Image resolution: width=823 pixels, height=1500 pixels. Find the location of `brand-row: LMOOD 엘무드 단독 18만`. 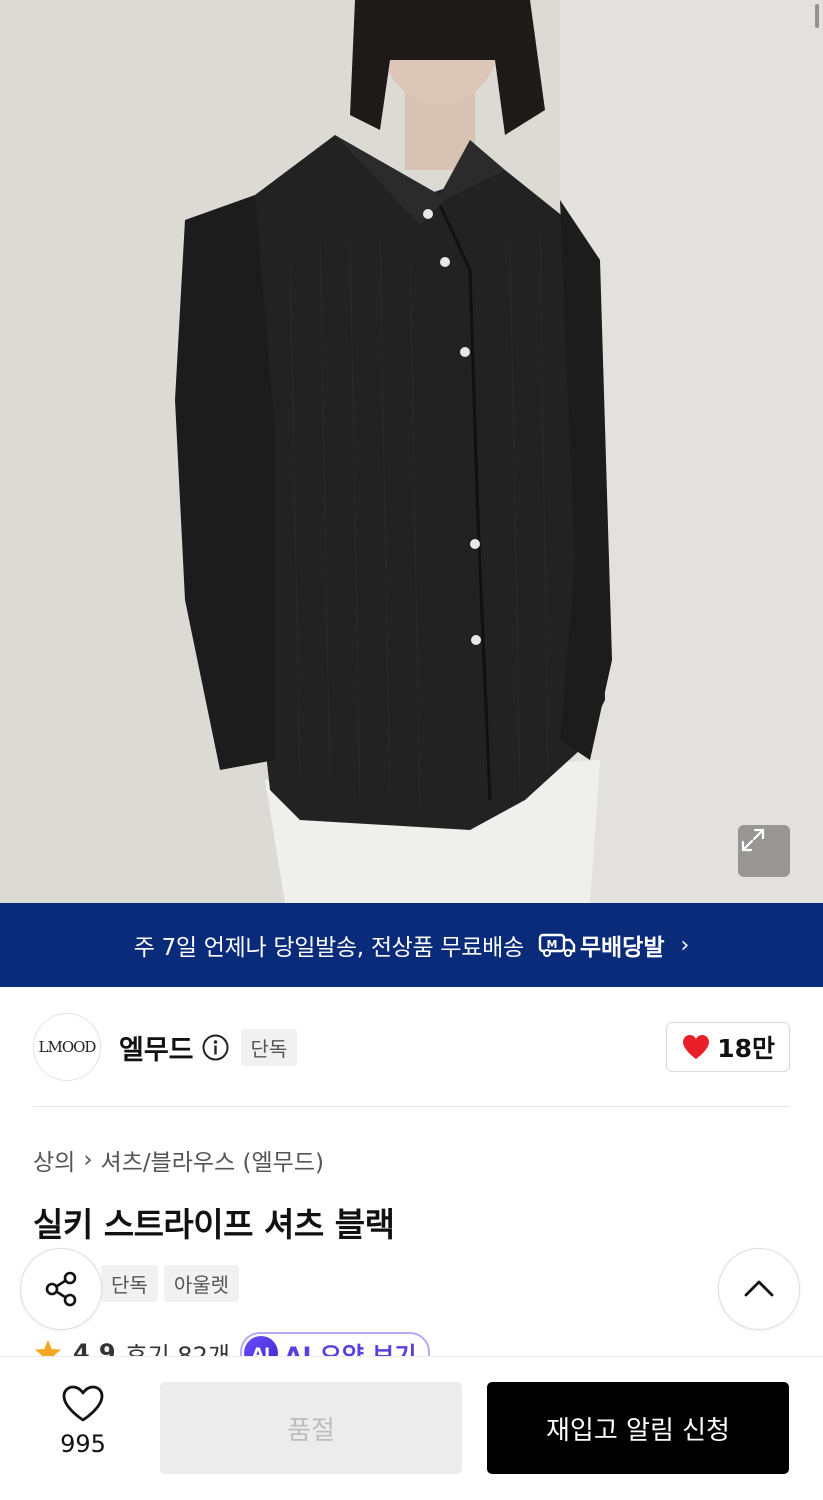

brand-row: LMOOD 엘무드 단독 18만 is located at coordinates (411, 1047).